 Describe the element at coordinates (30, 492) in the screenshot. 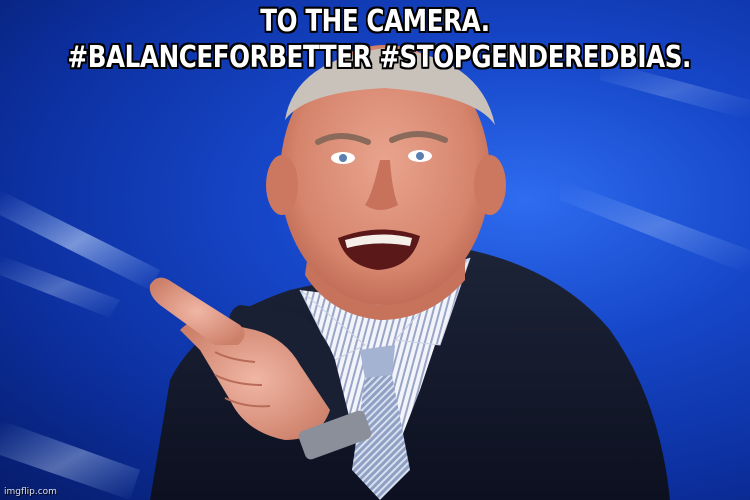

I see `imgflip-watermark: imgflip.com` at that location.